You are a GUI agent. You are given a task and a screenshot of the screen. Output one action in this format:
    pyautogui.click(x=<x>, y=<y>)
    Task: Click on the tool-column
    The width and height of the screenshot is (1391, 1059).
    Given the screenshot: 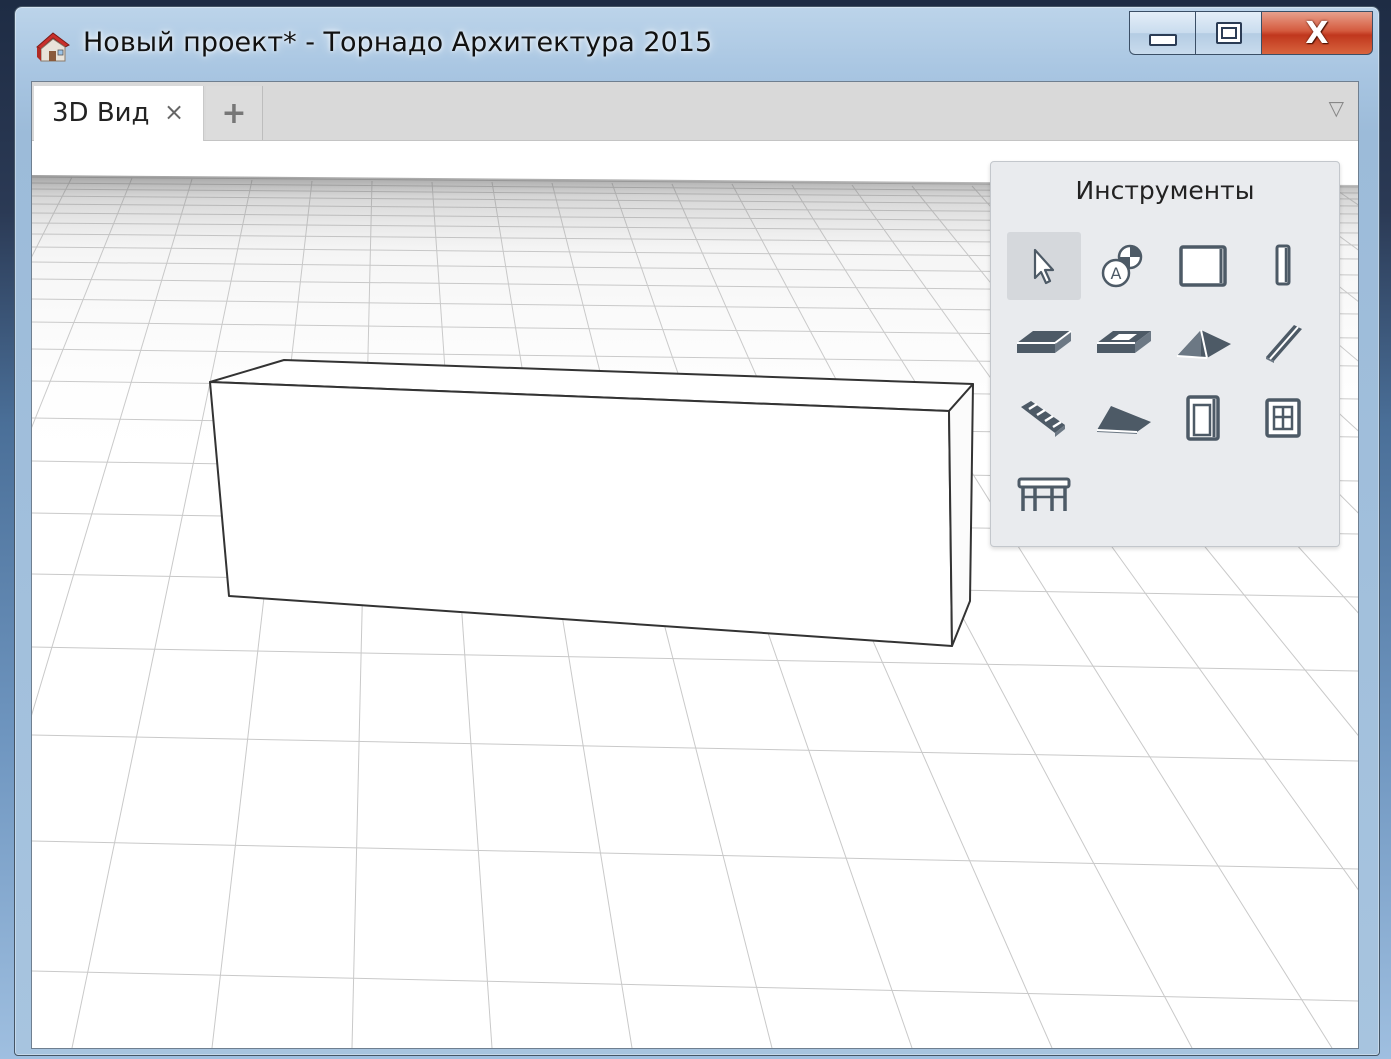 What is the action you would take?
    pyautogui.click(x=1284, y=266)
    